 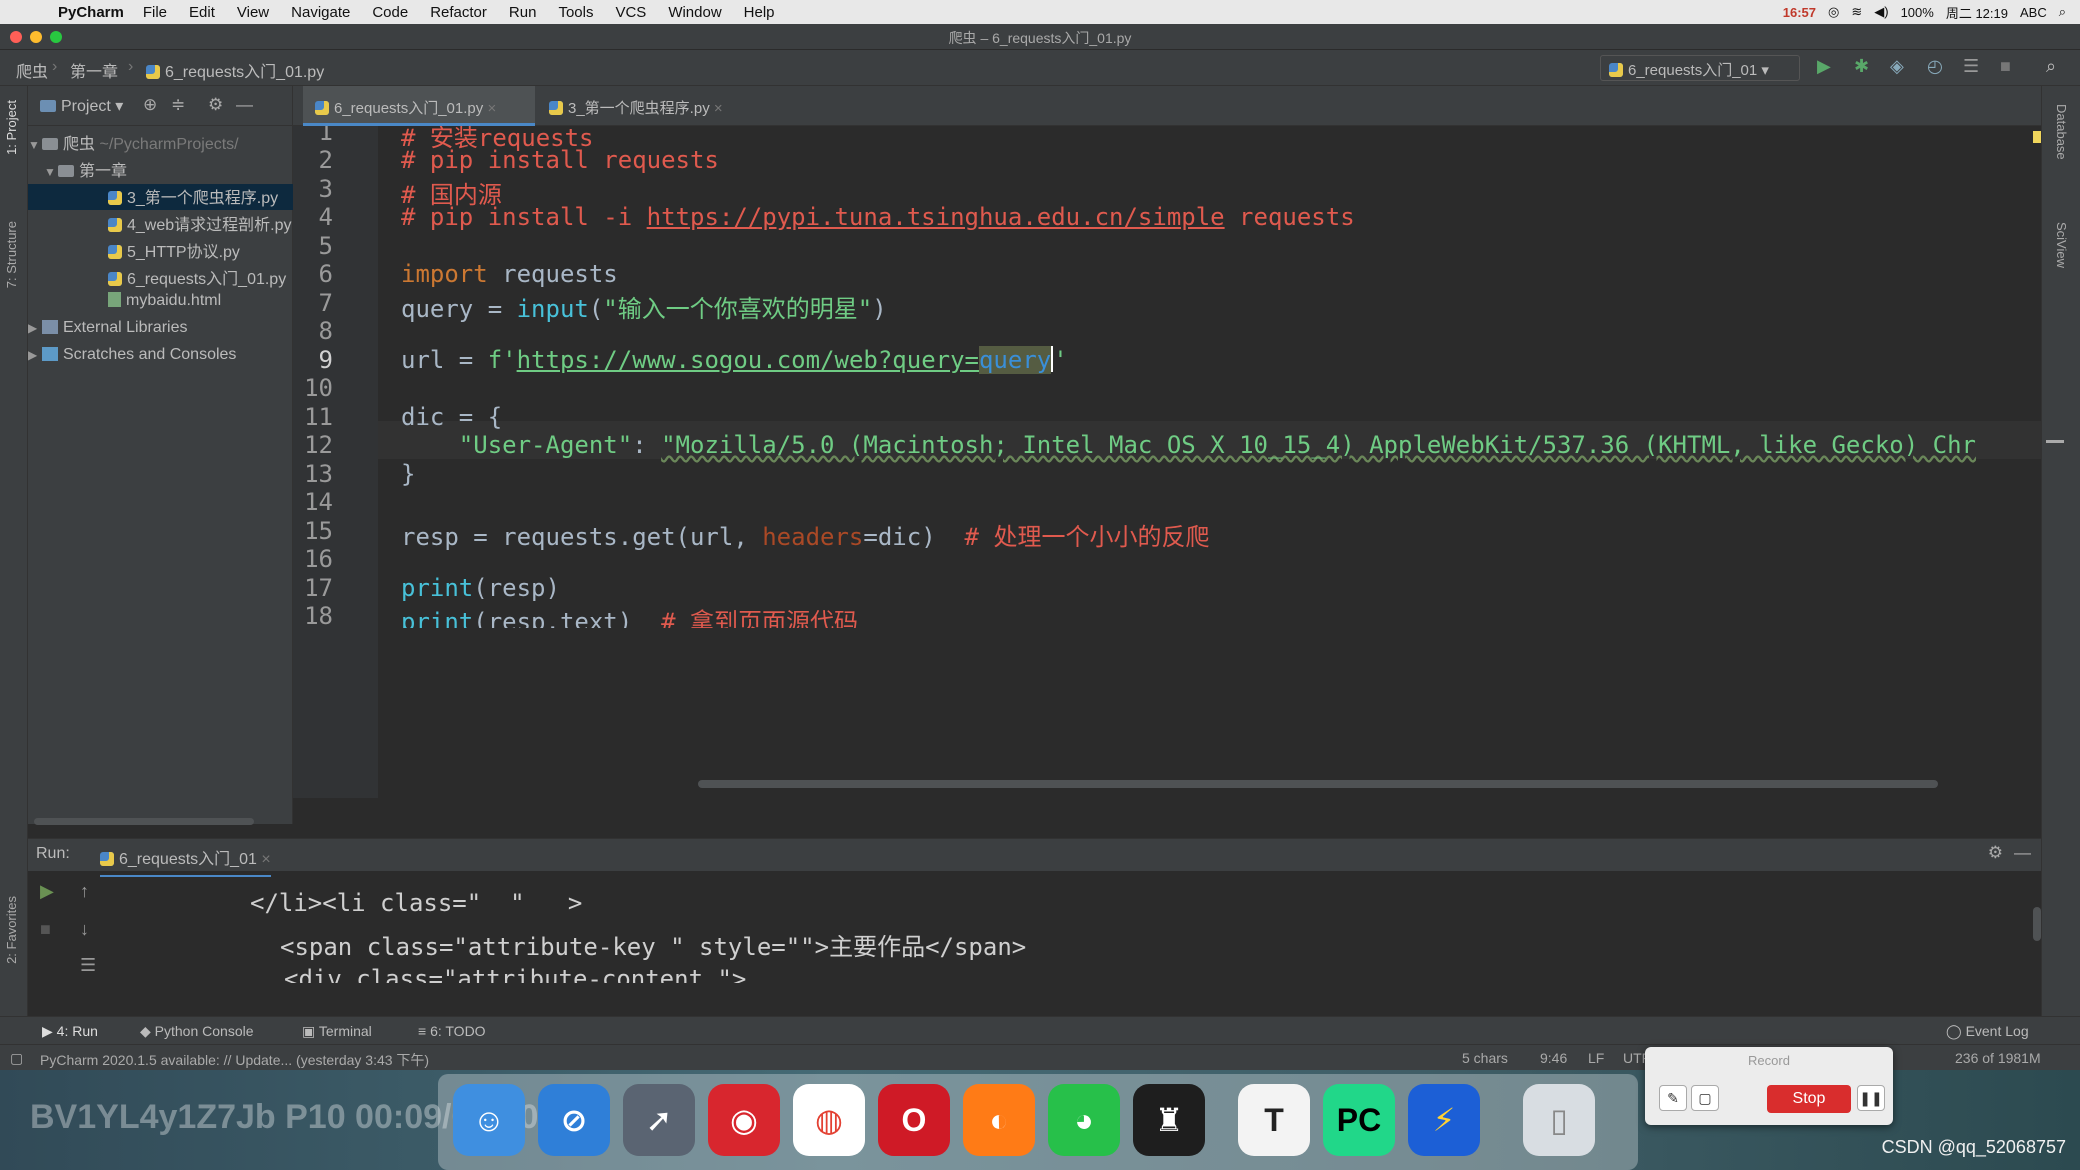 What do you see at coordinates (1705, 1098) in the screenshot?
I see `window-select-icon: ▢` at bounding box center [1705, 1098].